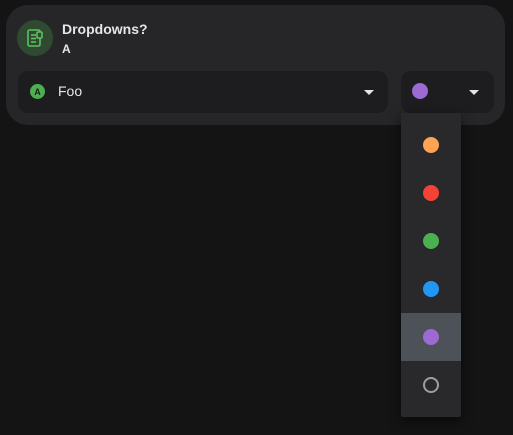 This screenshot has width=513, height=435. What do you see at coordinates (70, 91) in the screenshot?
I see `option-select-label: Foo` at bounding box center [70, 91].